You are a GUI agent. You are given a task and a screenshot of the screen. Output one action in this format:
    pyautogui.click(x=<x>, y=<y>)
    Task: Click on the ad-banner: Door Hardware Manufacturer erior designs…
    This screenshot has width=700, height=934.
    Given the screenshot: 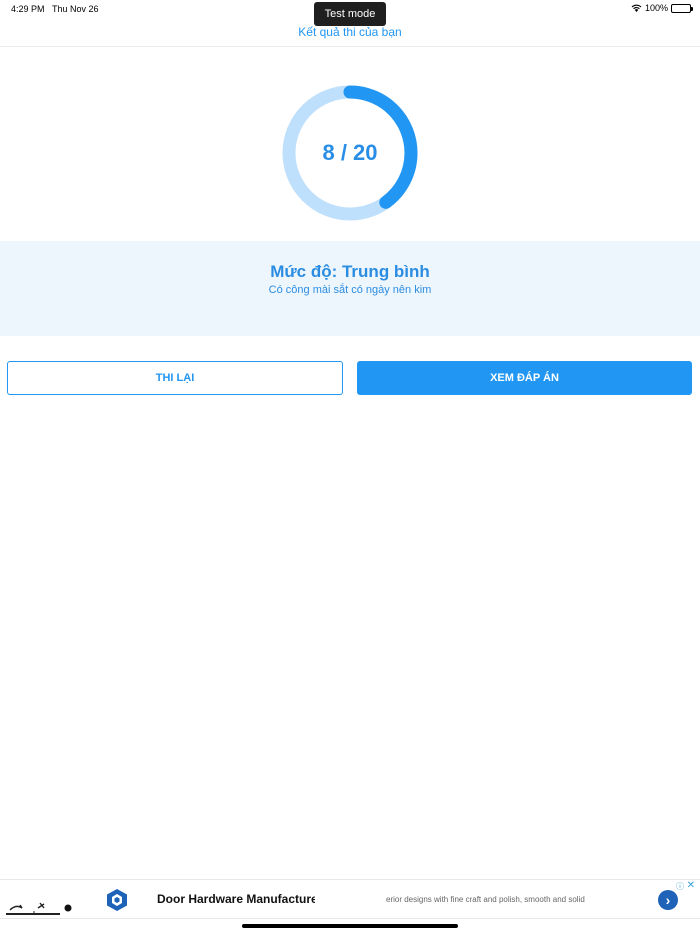 What is the action you would take?
    pyautogui.click(x=350, y=899)
    